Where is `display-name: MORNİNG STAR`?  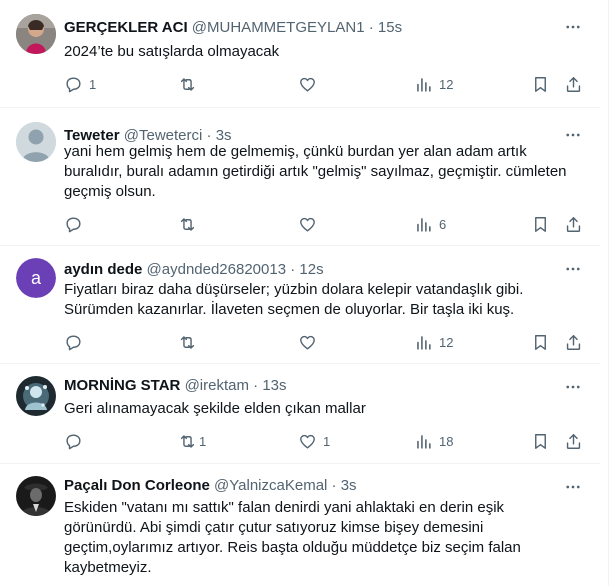 display-name: MORNİNG STAR is located at coordinates (122, 385).